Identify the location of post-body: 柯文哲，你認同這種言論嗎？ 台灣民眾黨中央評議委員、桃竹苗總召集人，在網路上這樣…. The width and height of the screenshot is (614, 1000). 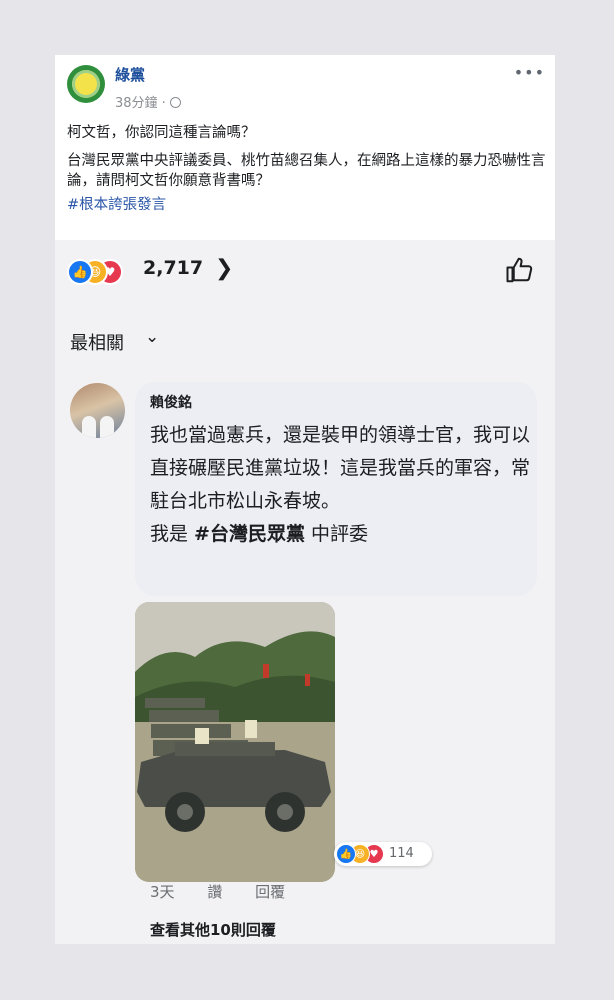
(307, 173).